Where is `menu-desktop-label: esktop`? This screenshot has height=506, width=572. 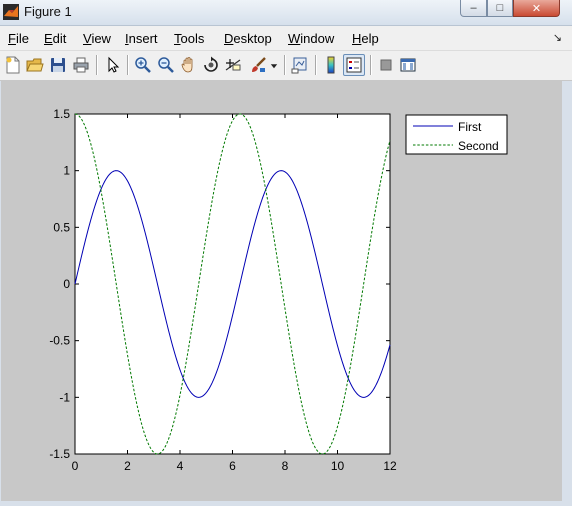
menu-desktop-label: esktop is located at coordinates (252, 38).